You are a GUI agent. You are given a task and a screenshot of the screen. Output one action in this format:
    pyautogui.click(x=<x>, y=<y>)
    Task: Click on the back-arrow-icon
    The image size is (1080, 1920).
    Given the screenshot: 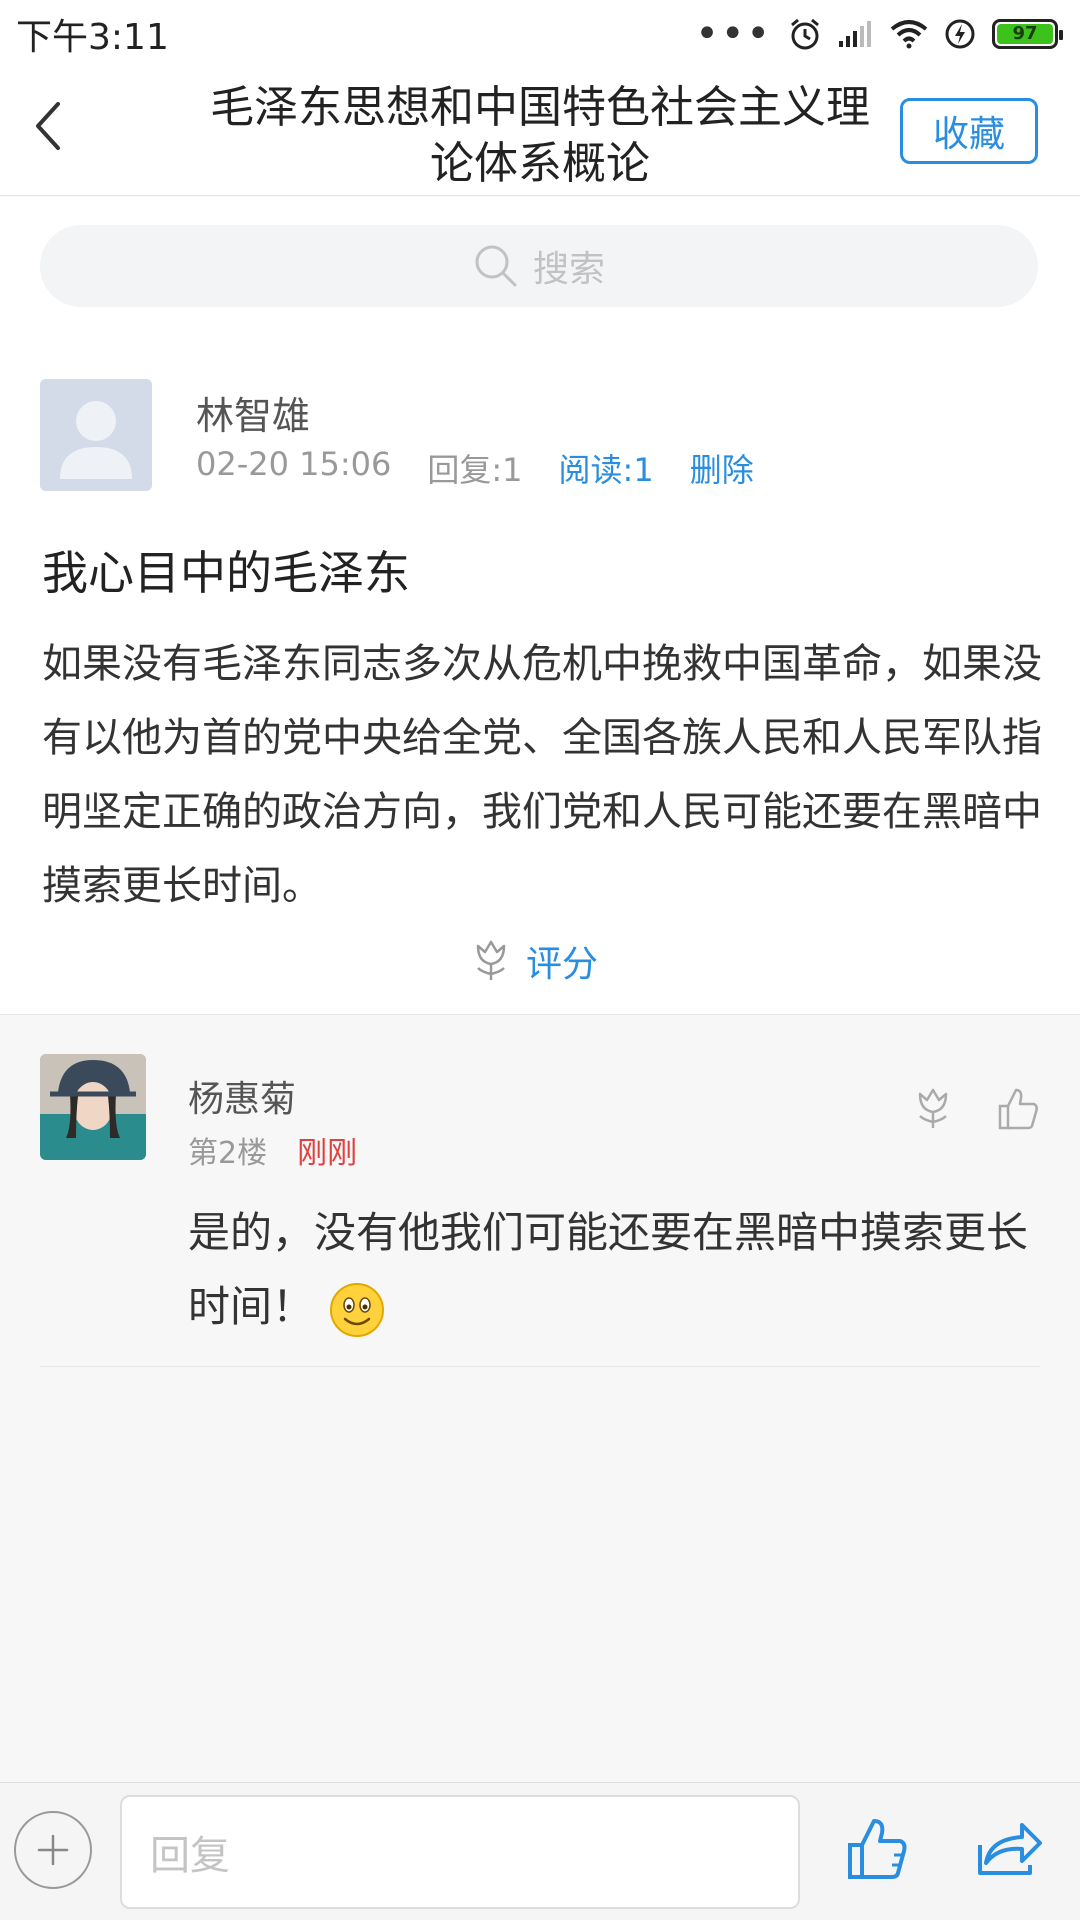 What is the action you would take?
    pyautogui.click(x=48, y=126)
    